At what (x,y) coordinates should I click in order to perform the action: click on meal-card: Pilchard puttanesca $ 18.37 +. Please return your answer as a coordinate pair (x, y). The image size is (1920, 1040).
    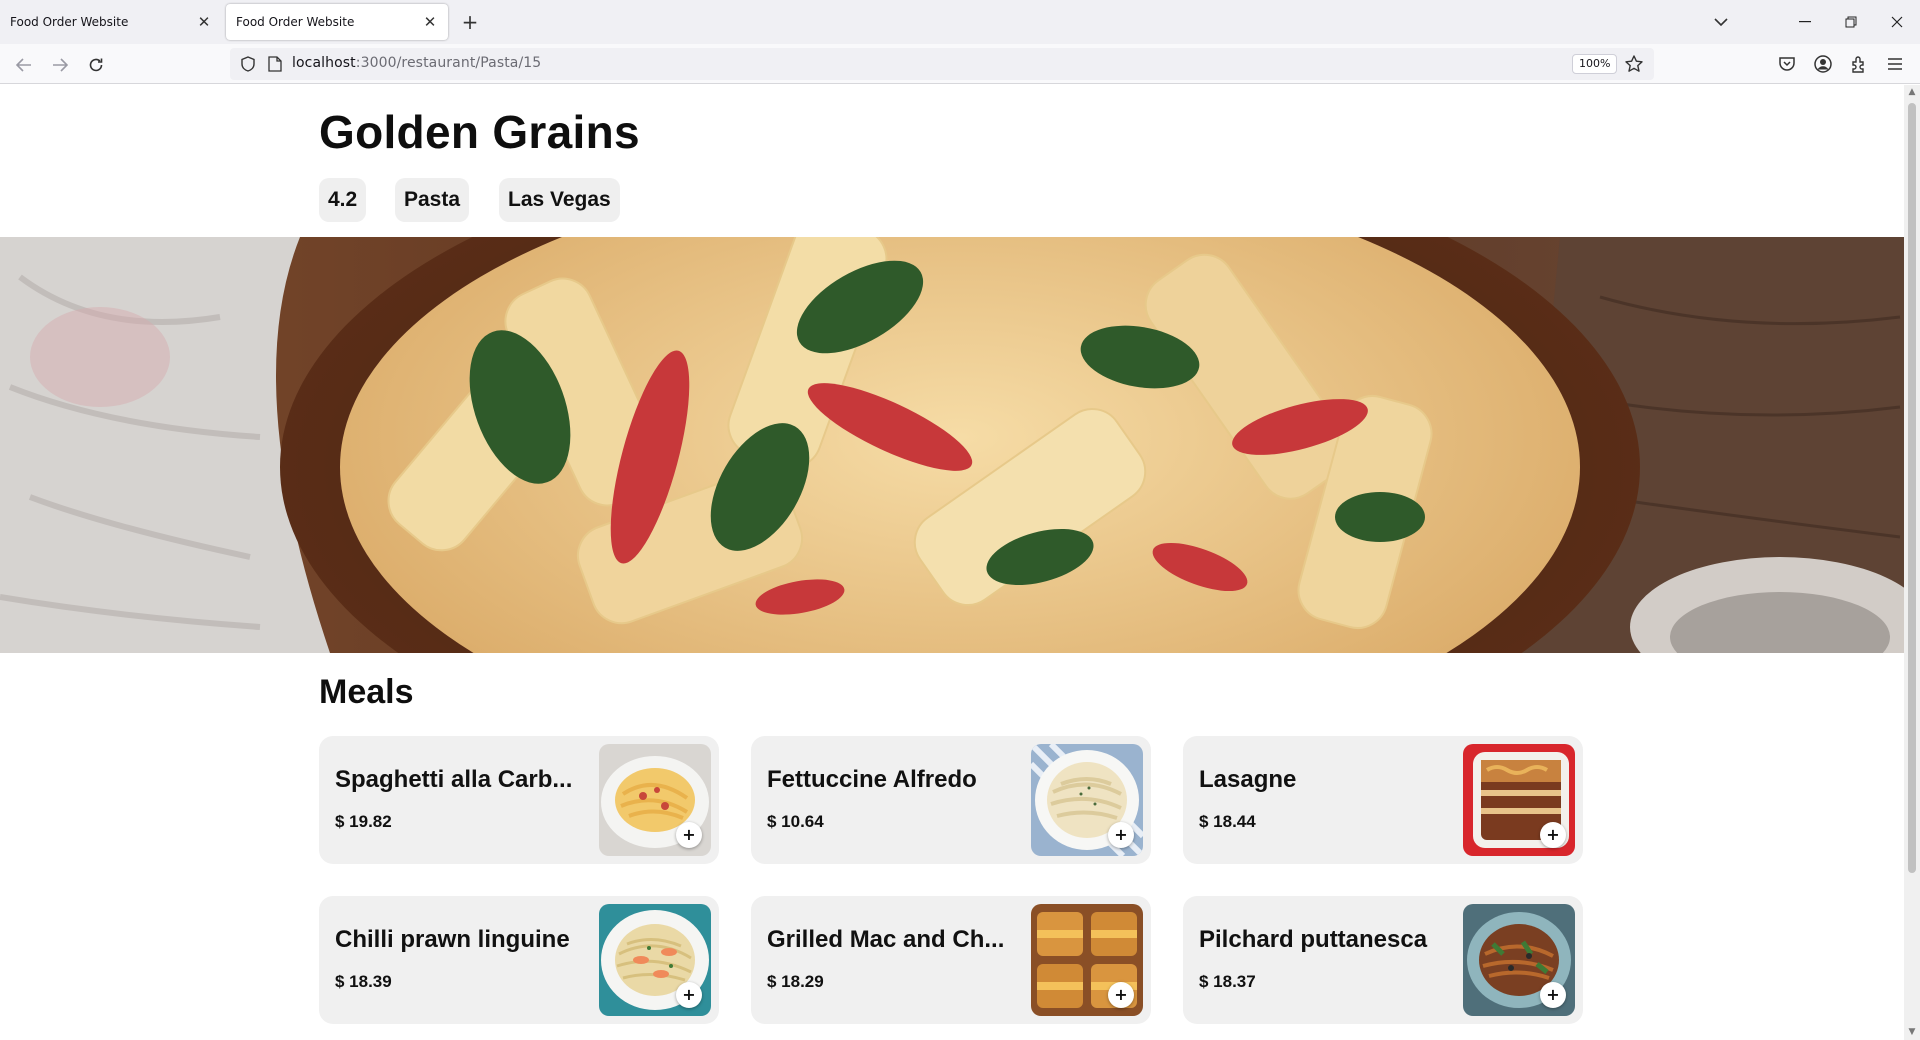
    Looking at the image, I should click on (1383, 960).